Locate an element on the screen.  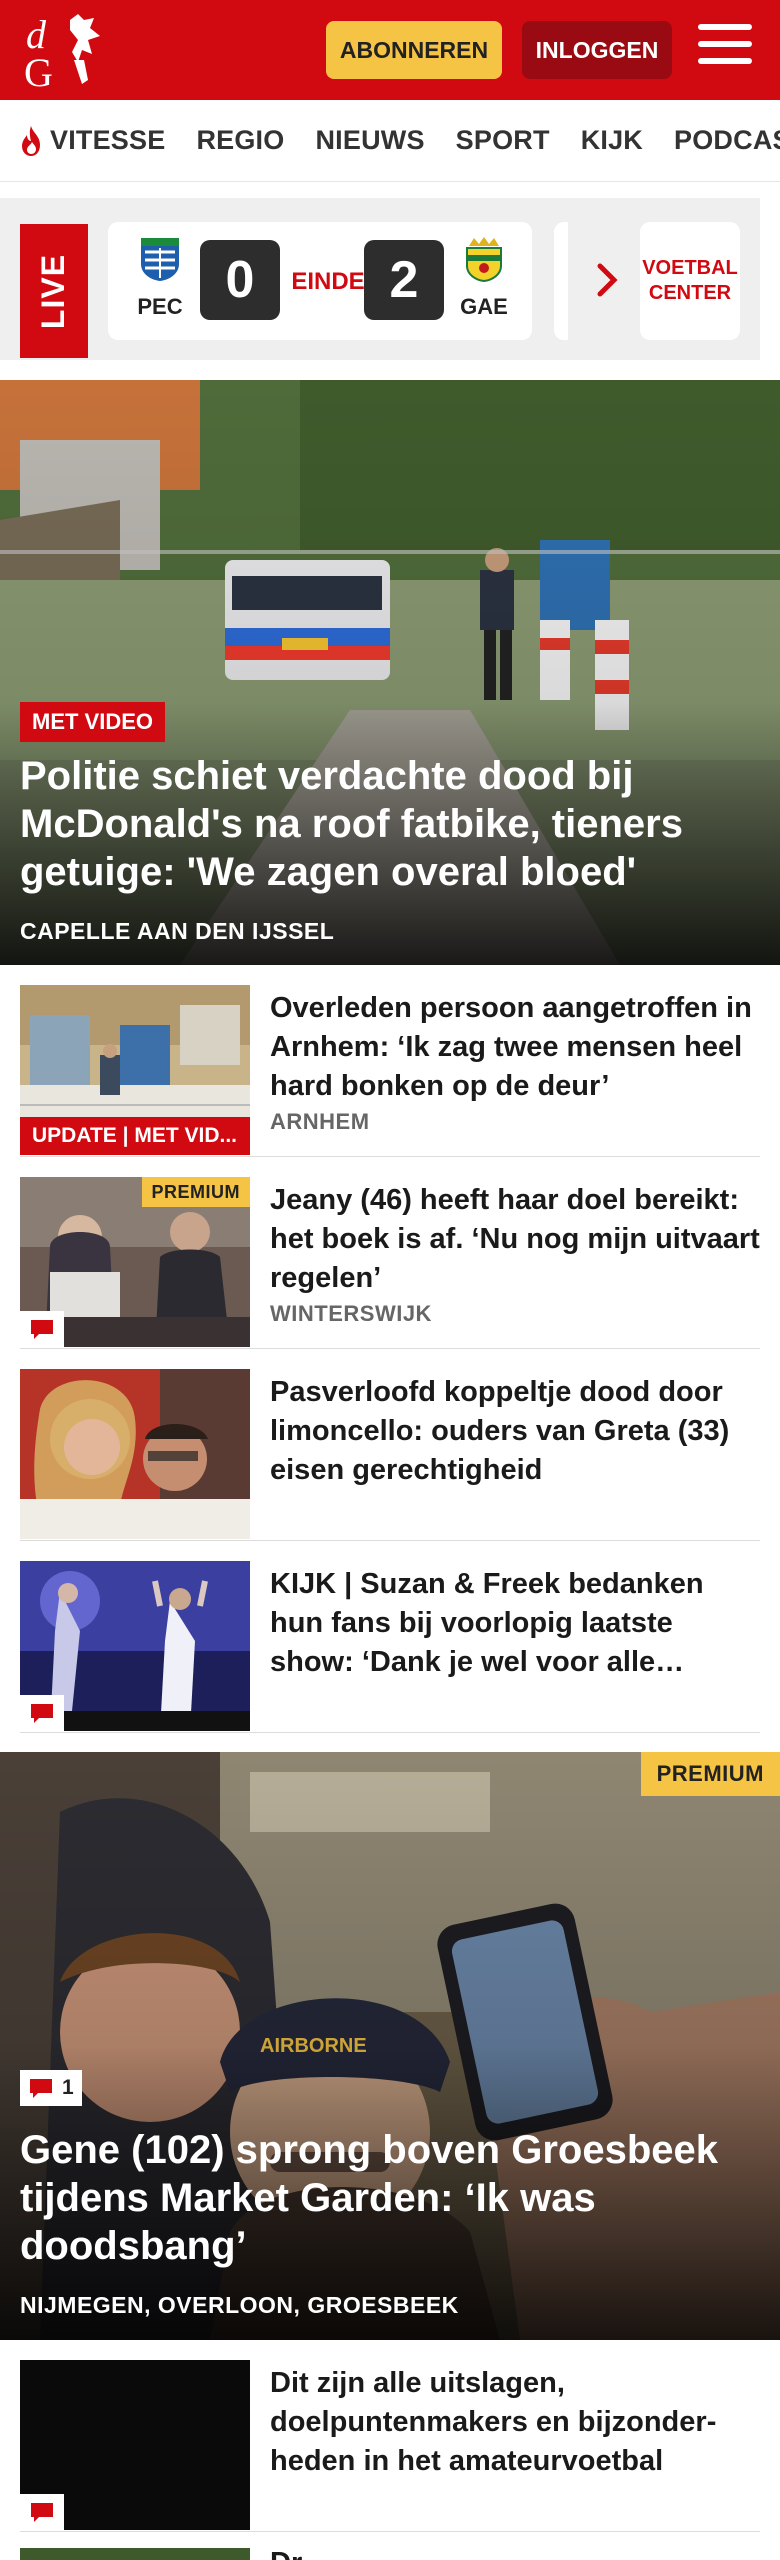
nav-item-podcast: PODCAST is located at coordinates (727, 140).